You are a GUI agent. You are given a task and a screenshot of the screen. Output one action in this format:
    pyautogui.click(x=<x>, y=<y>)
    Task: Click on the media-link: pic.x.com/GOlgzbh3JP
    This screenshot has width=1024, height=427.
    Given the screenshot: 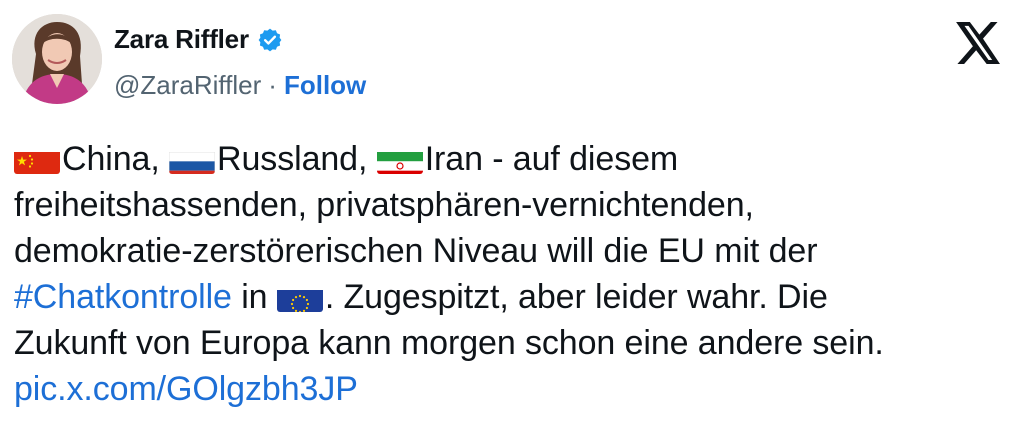 What is the action you would take?
    pyautogui.click(x=512, y=389)
    